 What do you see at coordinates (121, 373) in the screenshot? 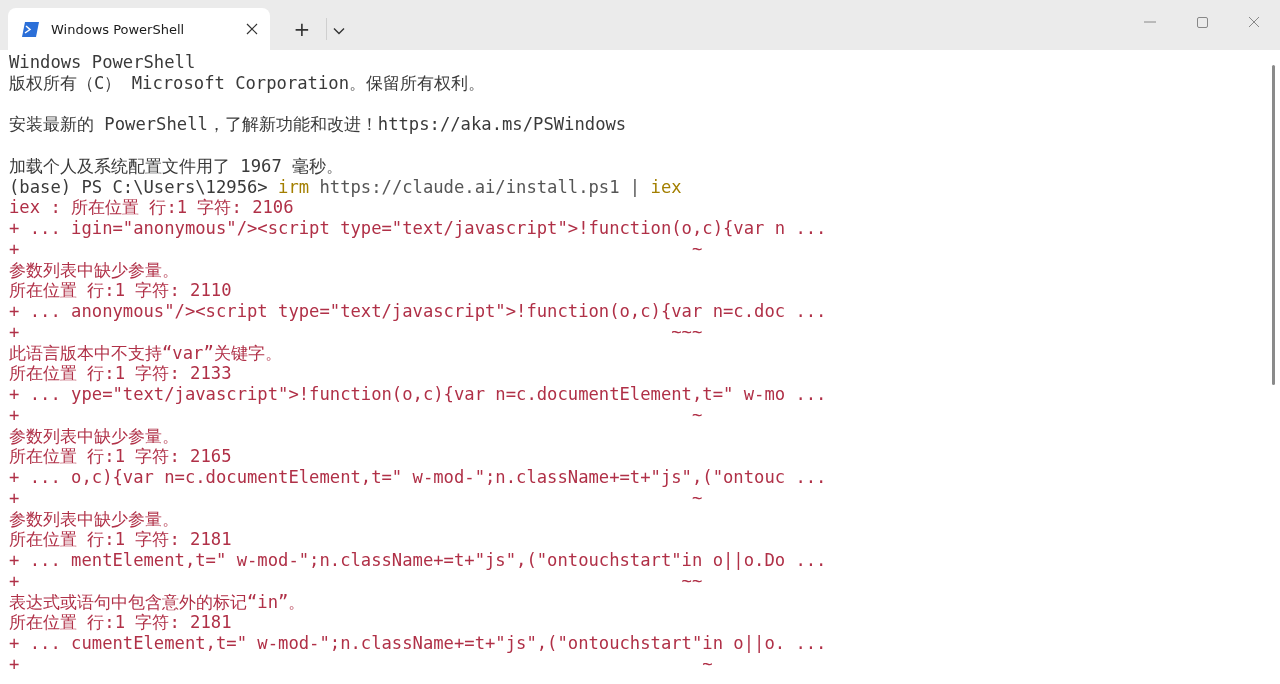
I see `error-line: 所在位置 行:1 字符: 2133` at bounding box center [121, 373].